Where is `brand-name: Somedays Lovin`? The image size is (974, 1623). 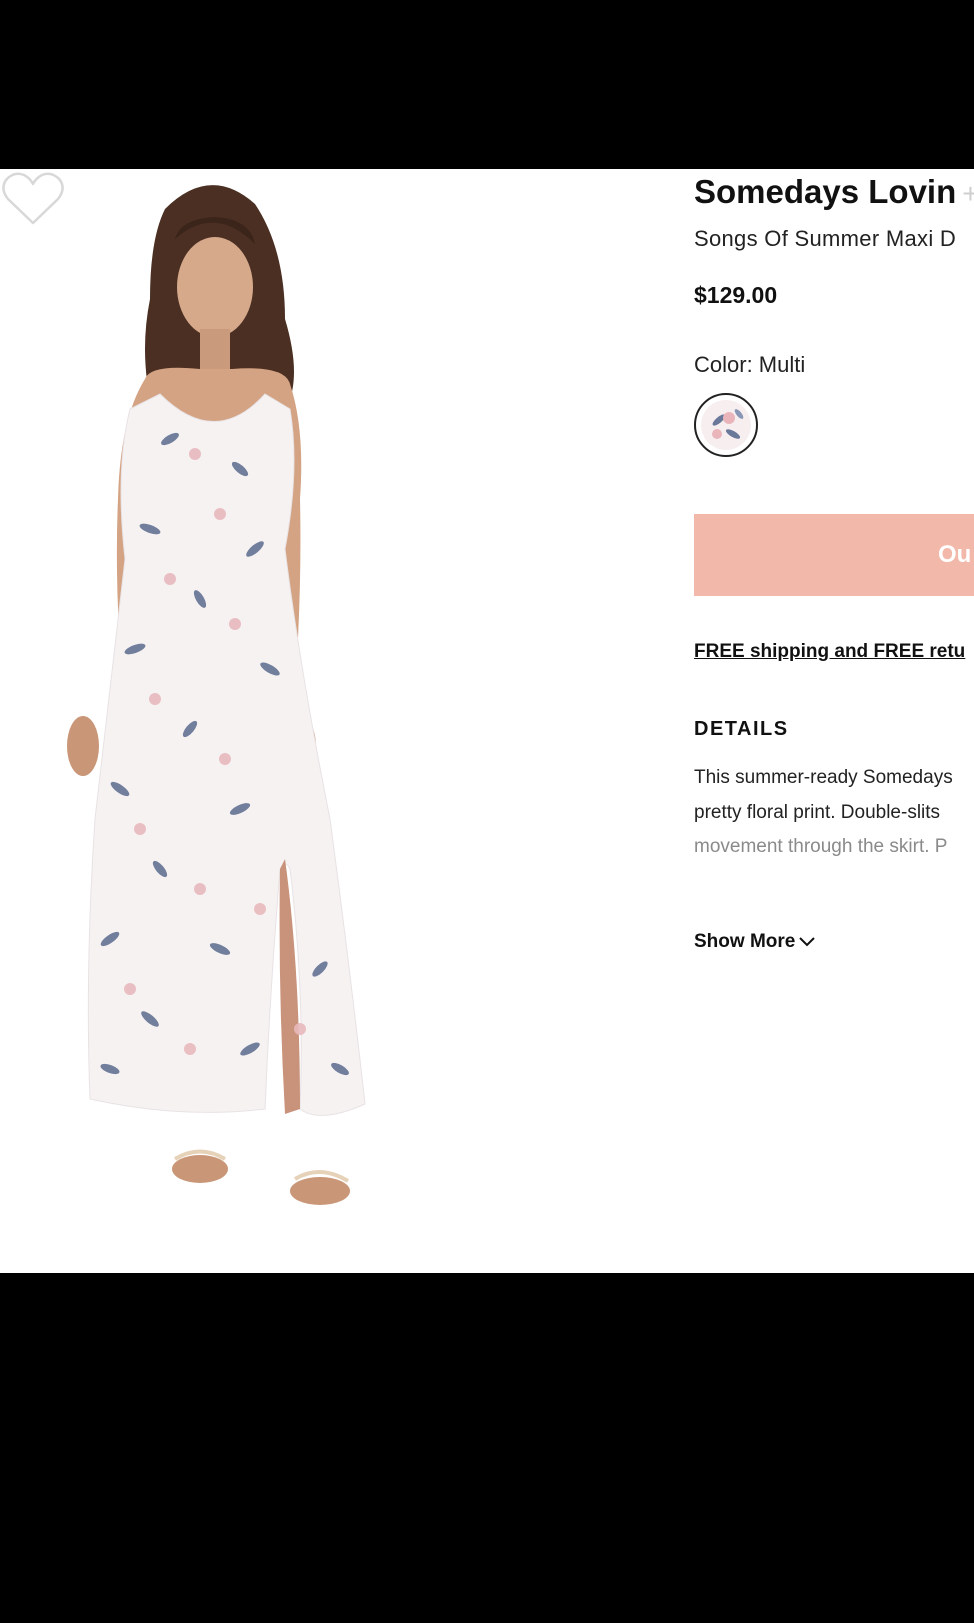
brand-name: Somedays Lovin is located at coordinates (825, 191).